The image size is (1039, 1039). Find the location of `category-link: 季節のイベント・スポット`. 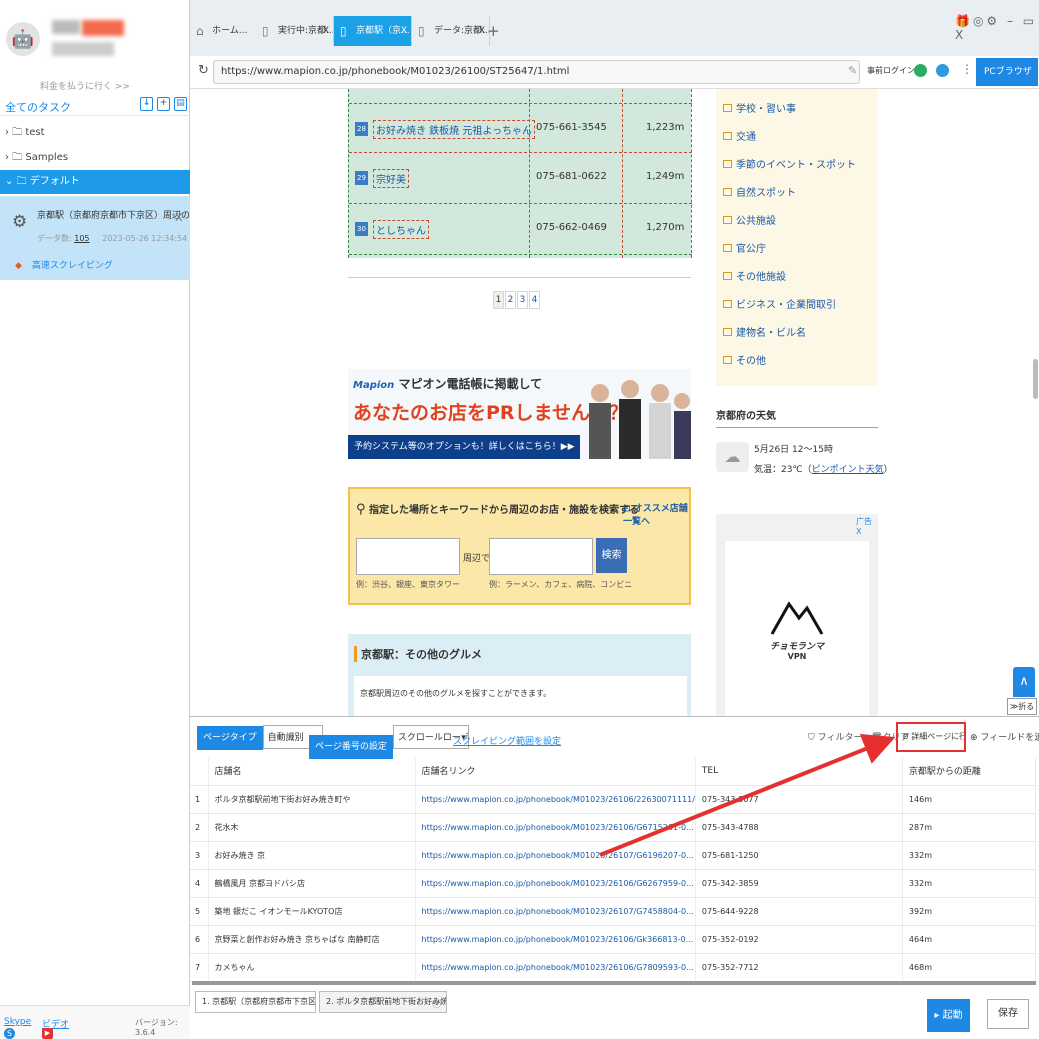

category-link: 季節のイベント・スポット is located at coordinates (789, 163).